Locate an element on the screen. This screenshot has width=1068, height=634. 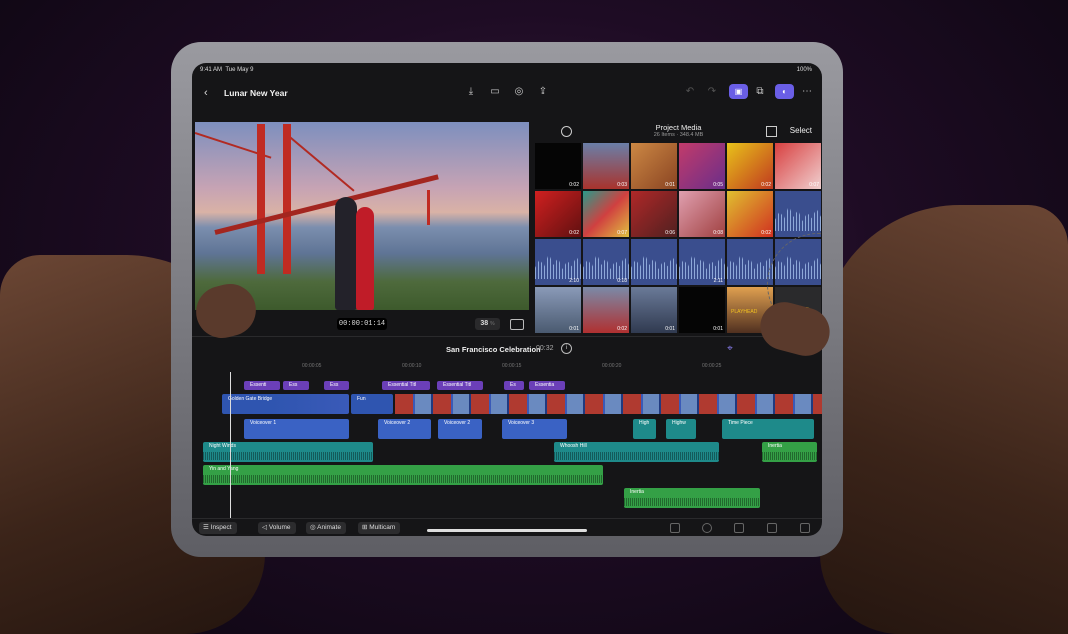
video-viewer is located at coordinates (362, 216).